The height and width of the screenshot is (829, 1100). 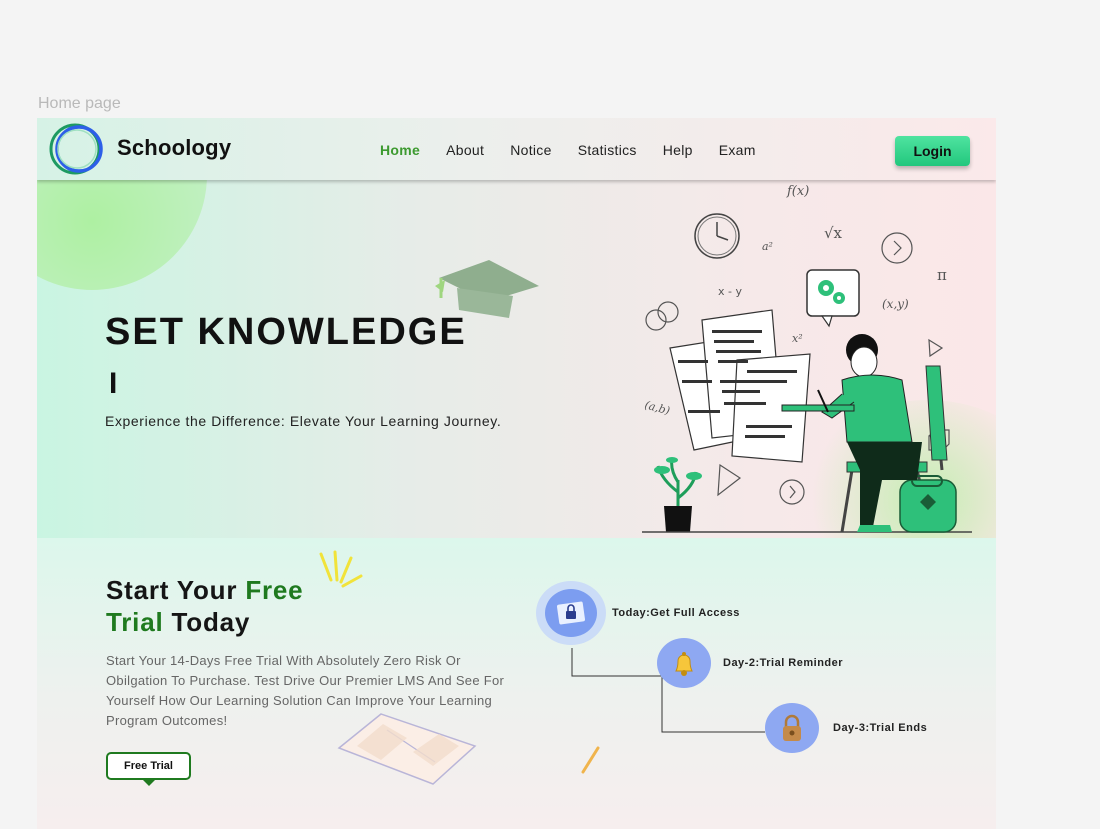 What do you see at coordinates (942, 275) in the screenshot?
I see `formula-pi: π` at bounding box center [942, 275].